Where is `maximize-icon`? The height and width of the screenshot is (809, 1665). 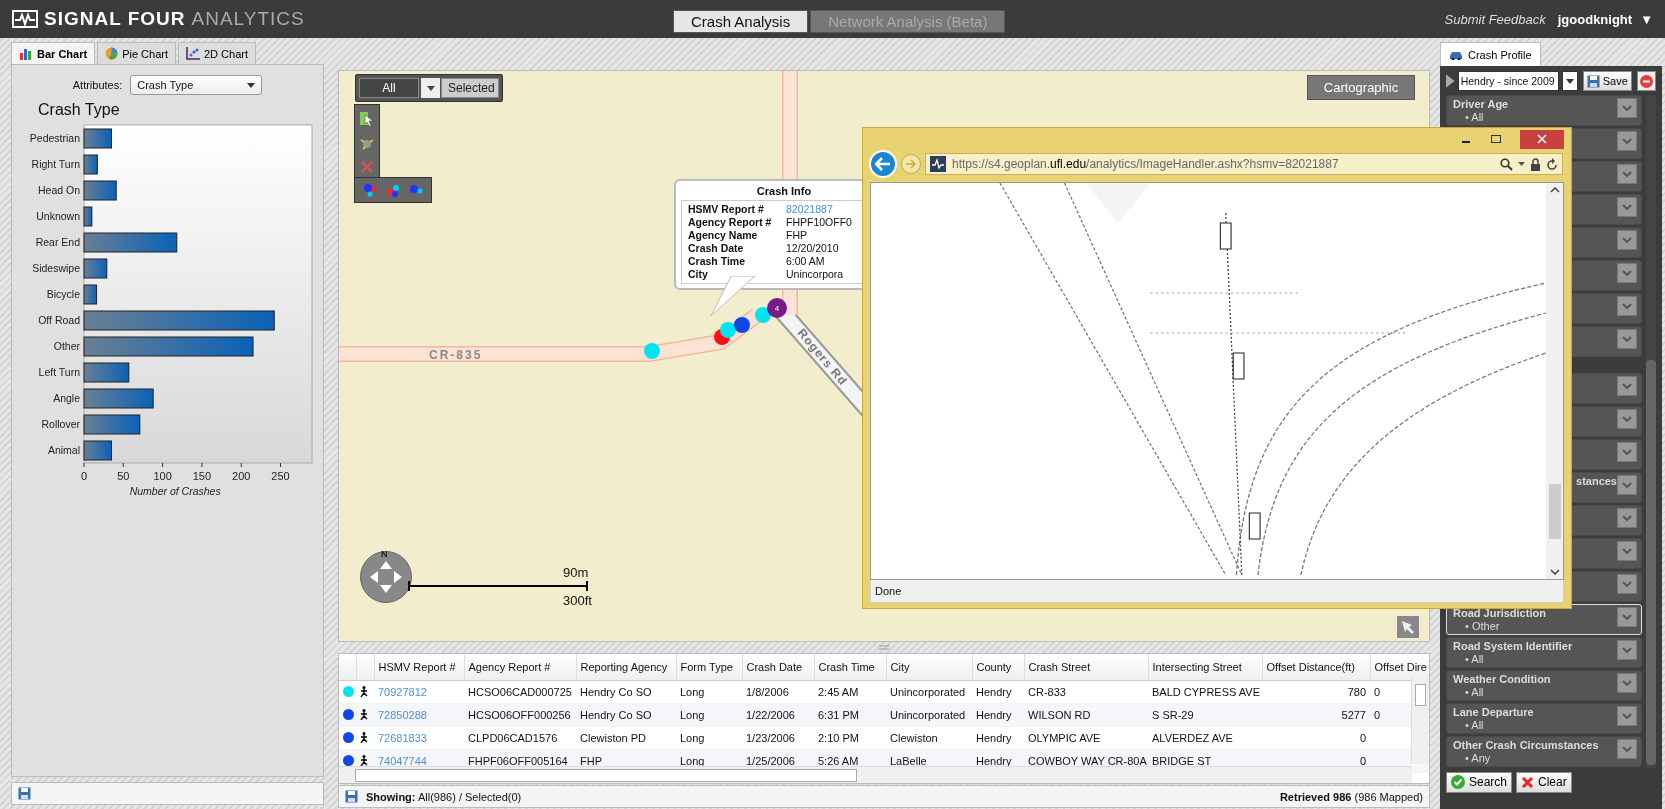
maximize-icon is located at coordinates (1496, 139).